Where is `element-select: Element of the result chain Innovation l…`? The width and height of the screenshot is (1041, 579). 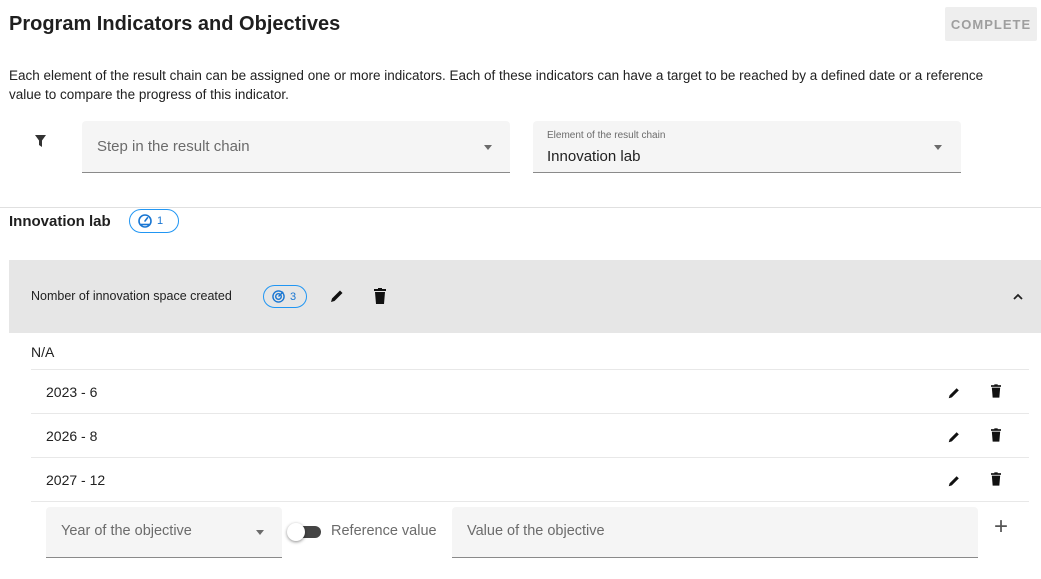 element-select: Element of the result chain Innovation l… is located at coordinates (747, 147).